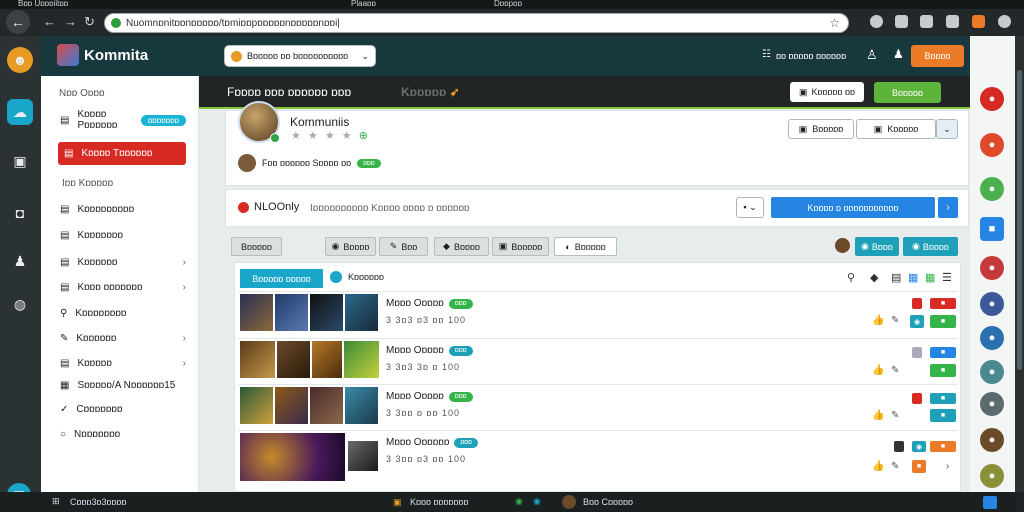  Describe the element at coordinates (877, 246) in the screenshot. I see `action-button: ◉ Bɒɒɒ` at that location.